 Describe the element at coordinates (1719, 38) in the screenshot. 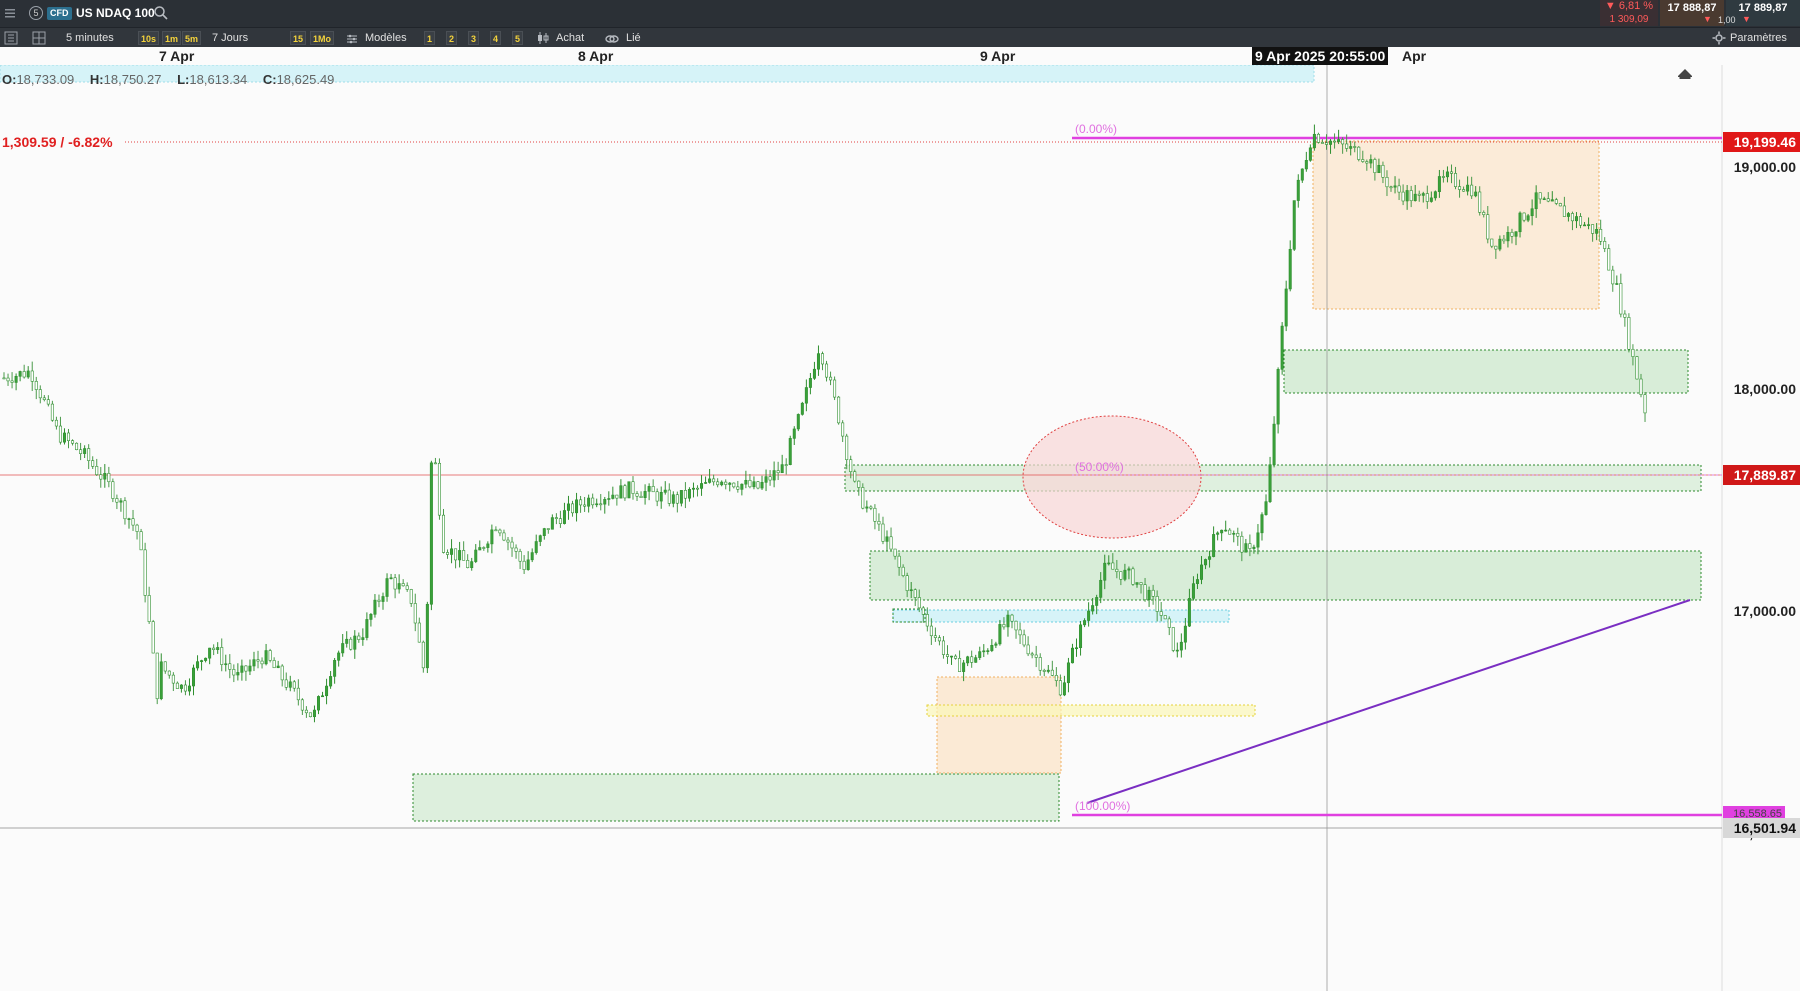

I see `settings-icon` at that location.